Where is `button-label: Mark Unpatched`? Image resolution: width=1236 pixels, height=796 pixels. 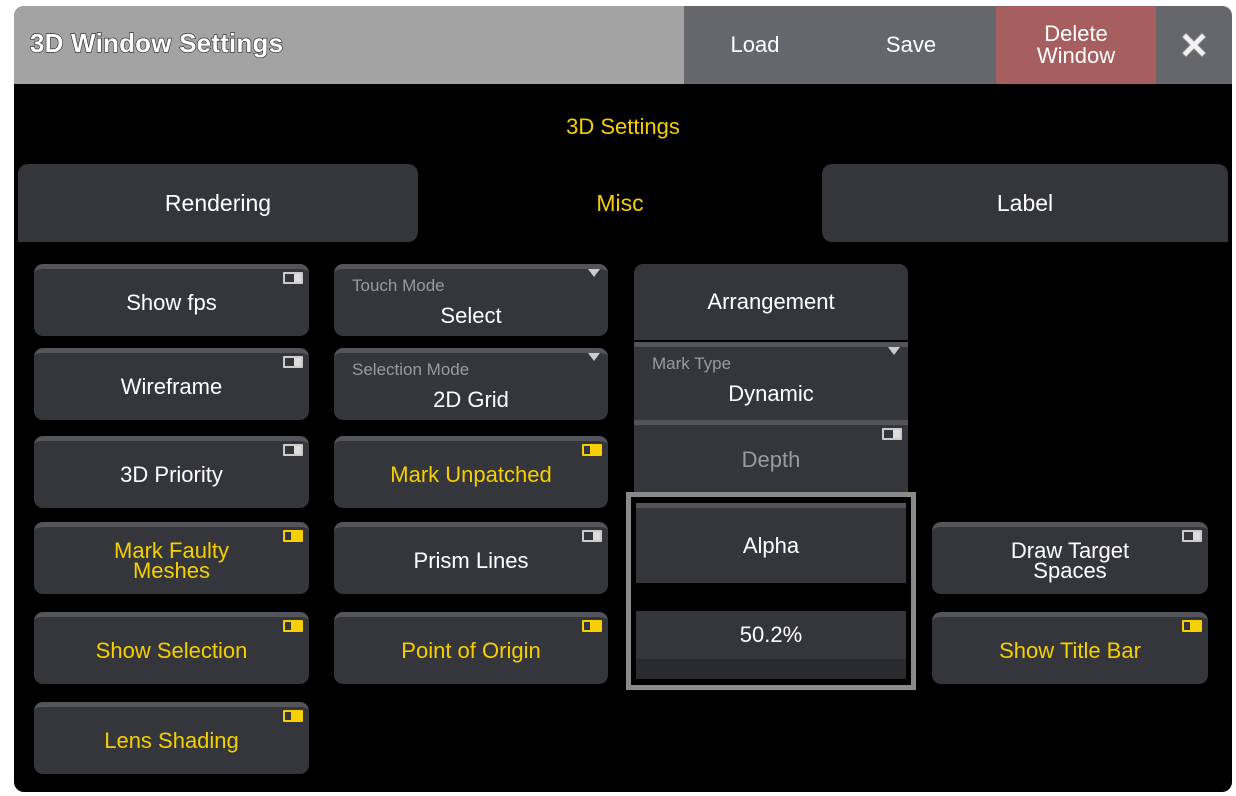
button-label: Mark Unpatched is located at coordinates (471, 474).